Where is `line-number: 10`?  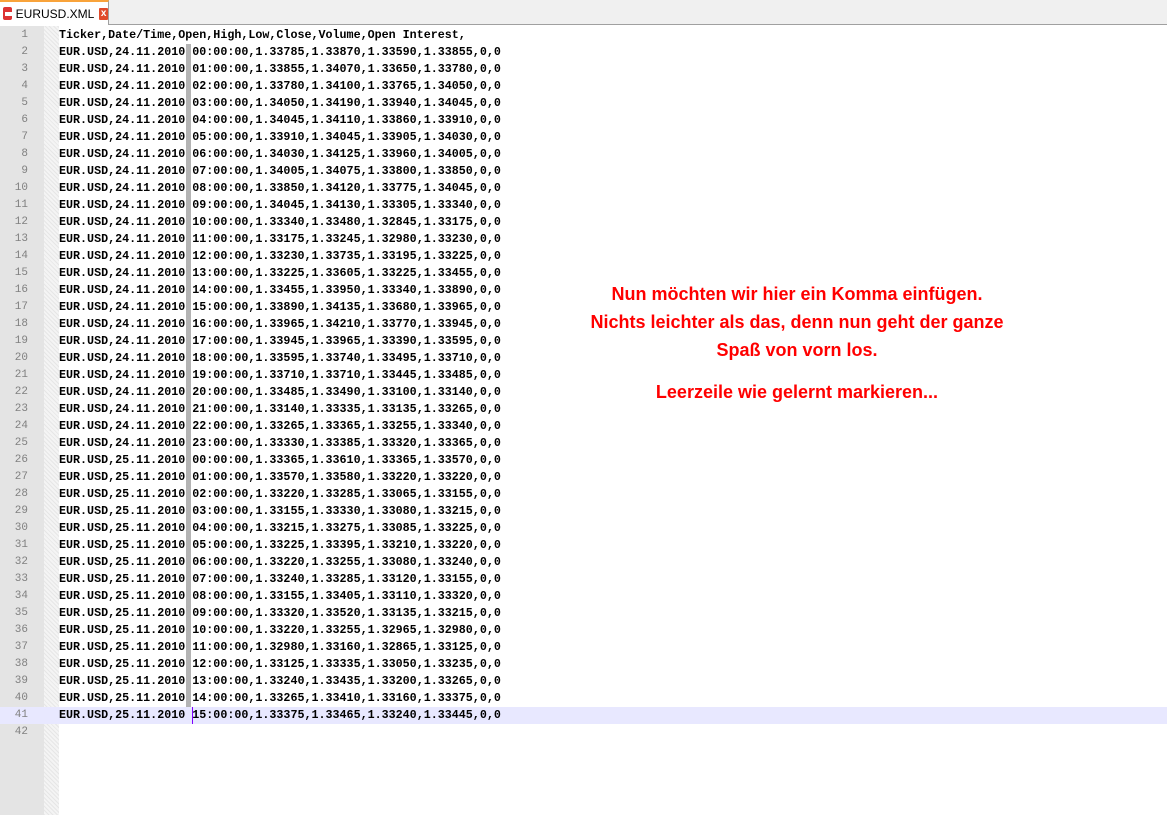 line-number: 10 is located at coordinates (21, 188).